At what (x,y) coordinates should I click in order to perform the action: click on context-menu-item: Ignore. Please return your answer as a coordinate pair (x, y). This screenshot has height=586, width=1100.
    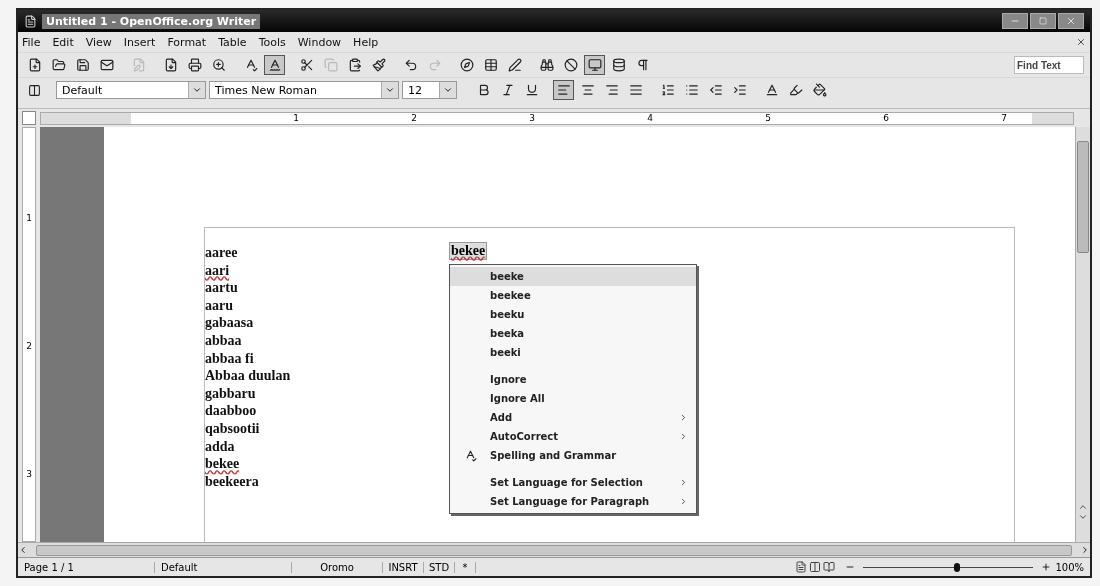
    Looking at the image, I should click on (573, 379).